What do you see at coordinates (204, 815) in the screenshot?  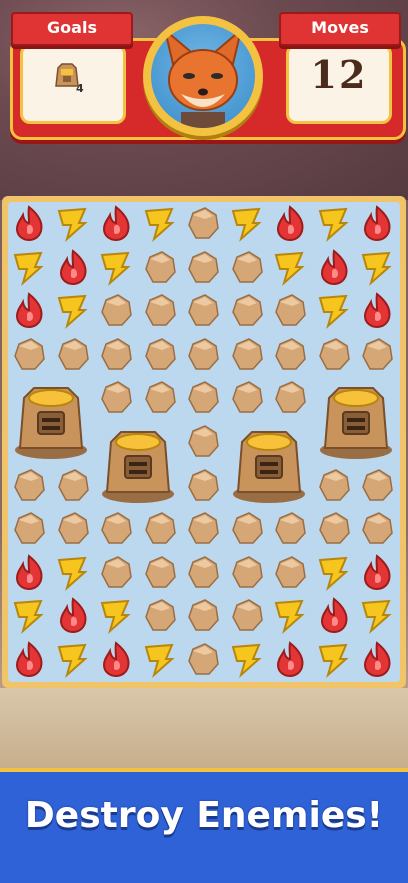 I see `promo-tagline: Destroy Enemies!` at bounding box center [204, 815].